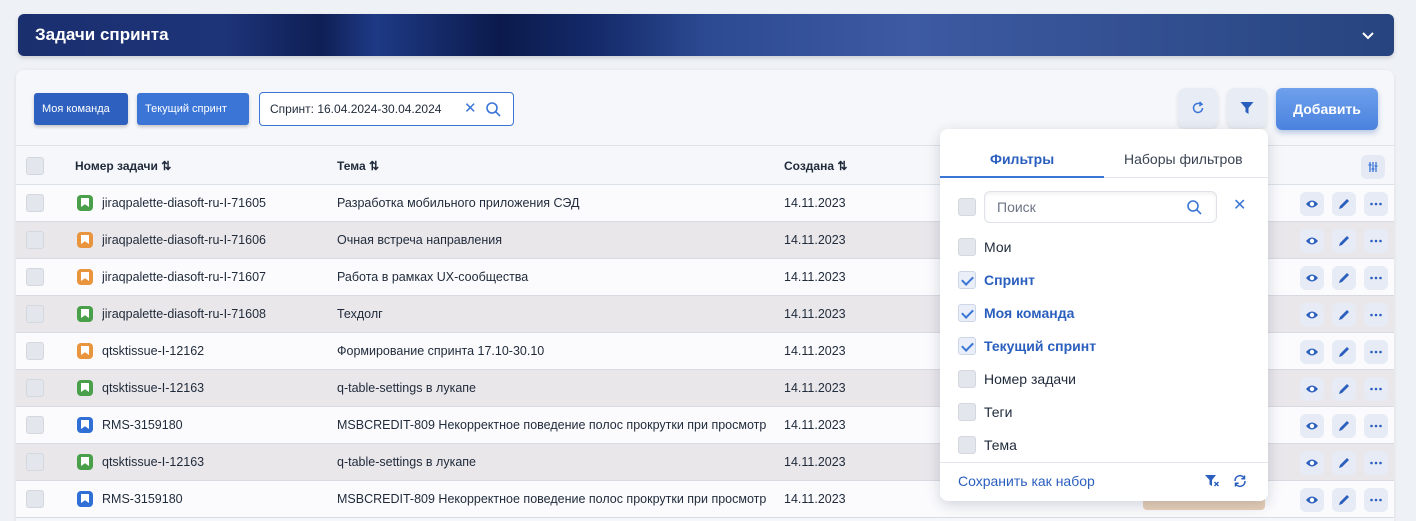 This screenshot has width=1416, height=521. Describe the element at coordinates (706, 35) in the screenshot. I see `section-header: Задачи спринта` at that location.